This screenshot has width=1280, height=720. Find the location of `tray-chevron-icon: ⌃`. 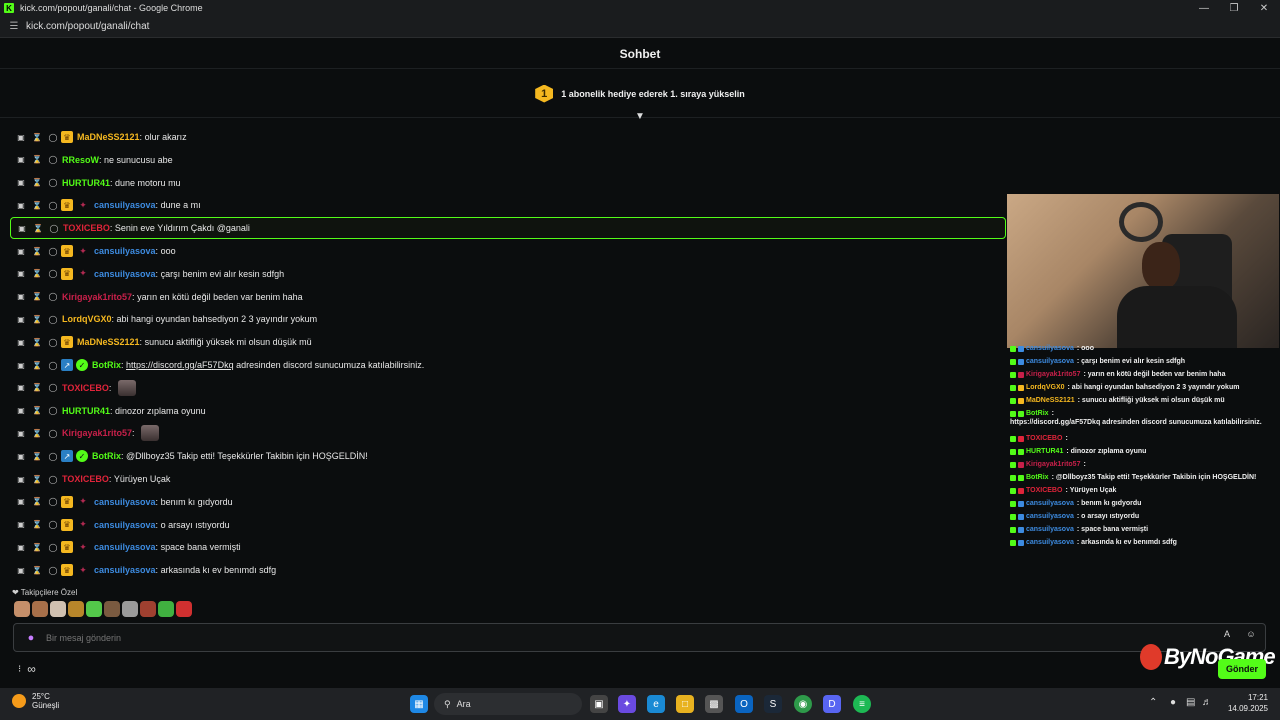

tray-chevron-icon: ⌃ is located at coordinates (1153, 702).